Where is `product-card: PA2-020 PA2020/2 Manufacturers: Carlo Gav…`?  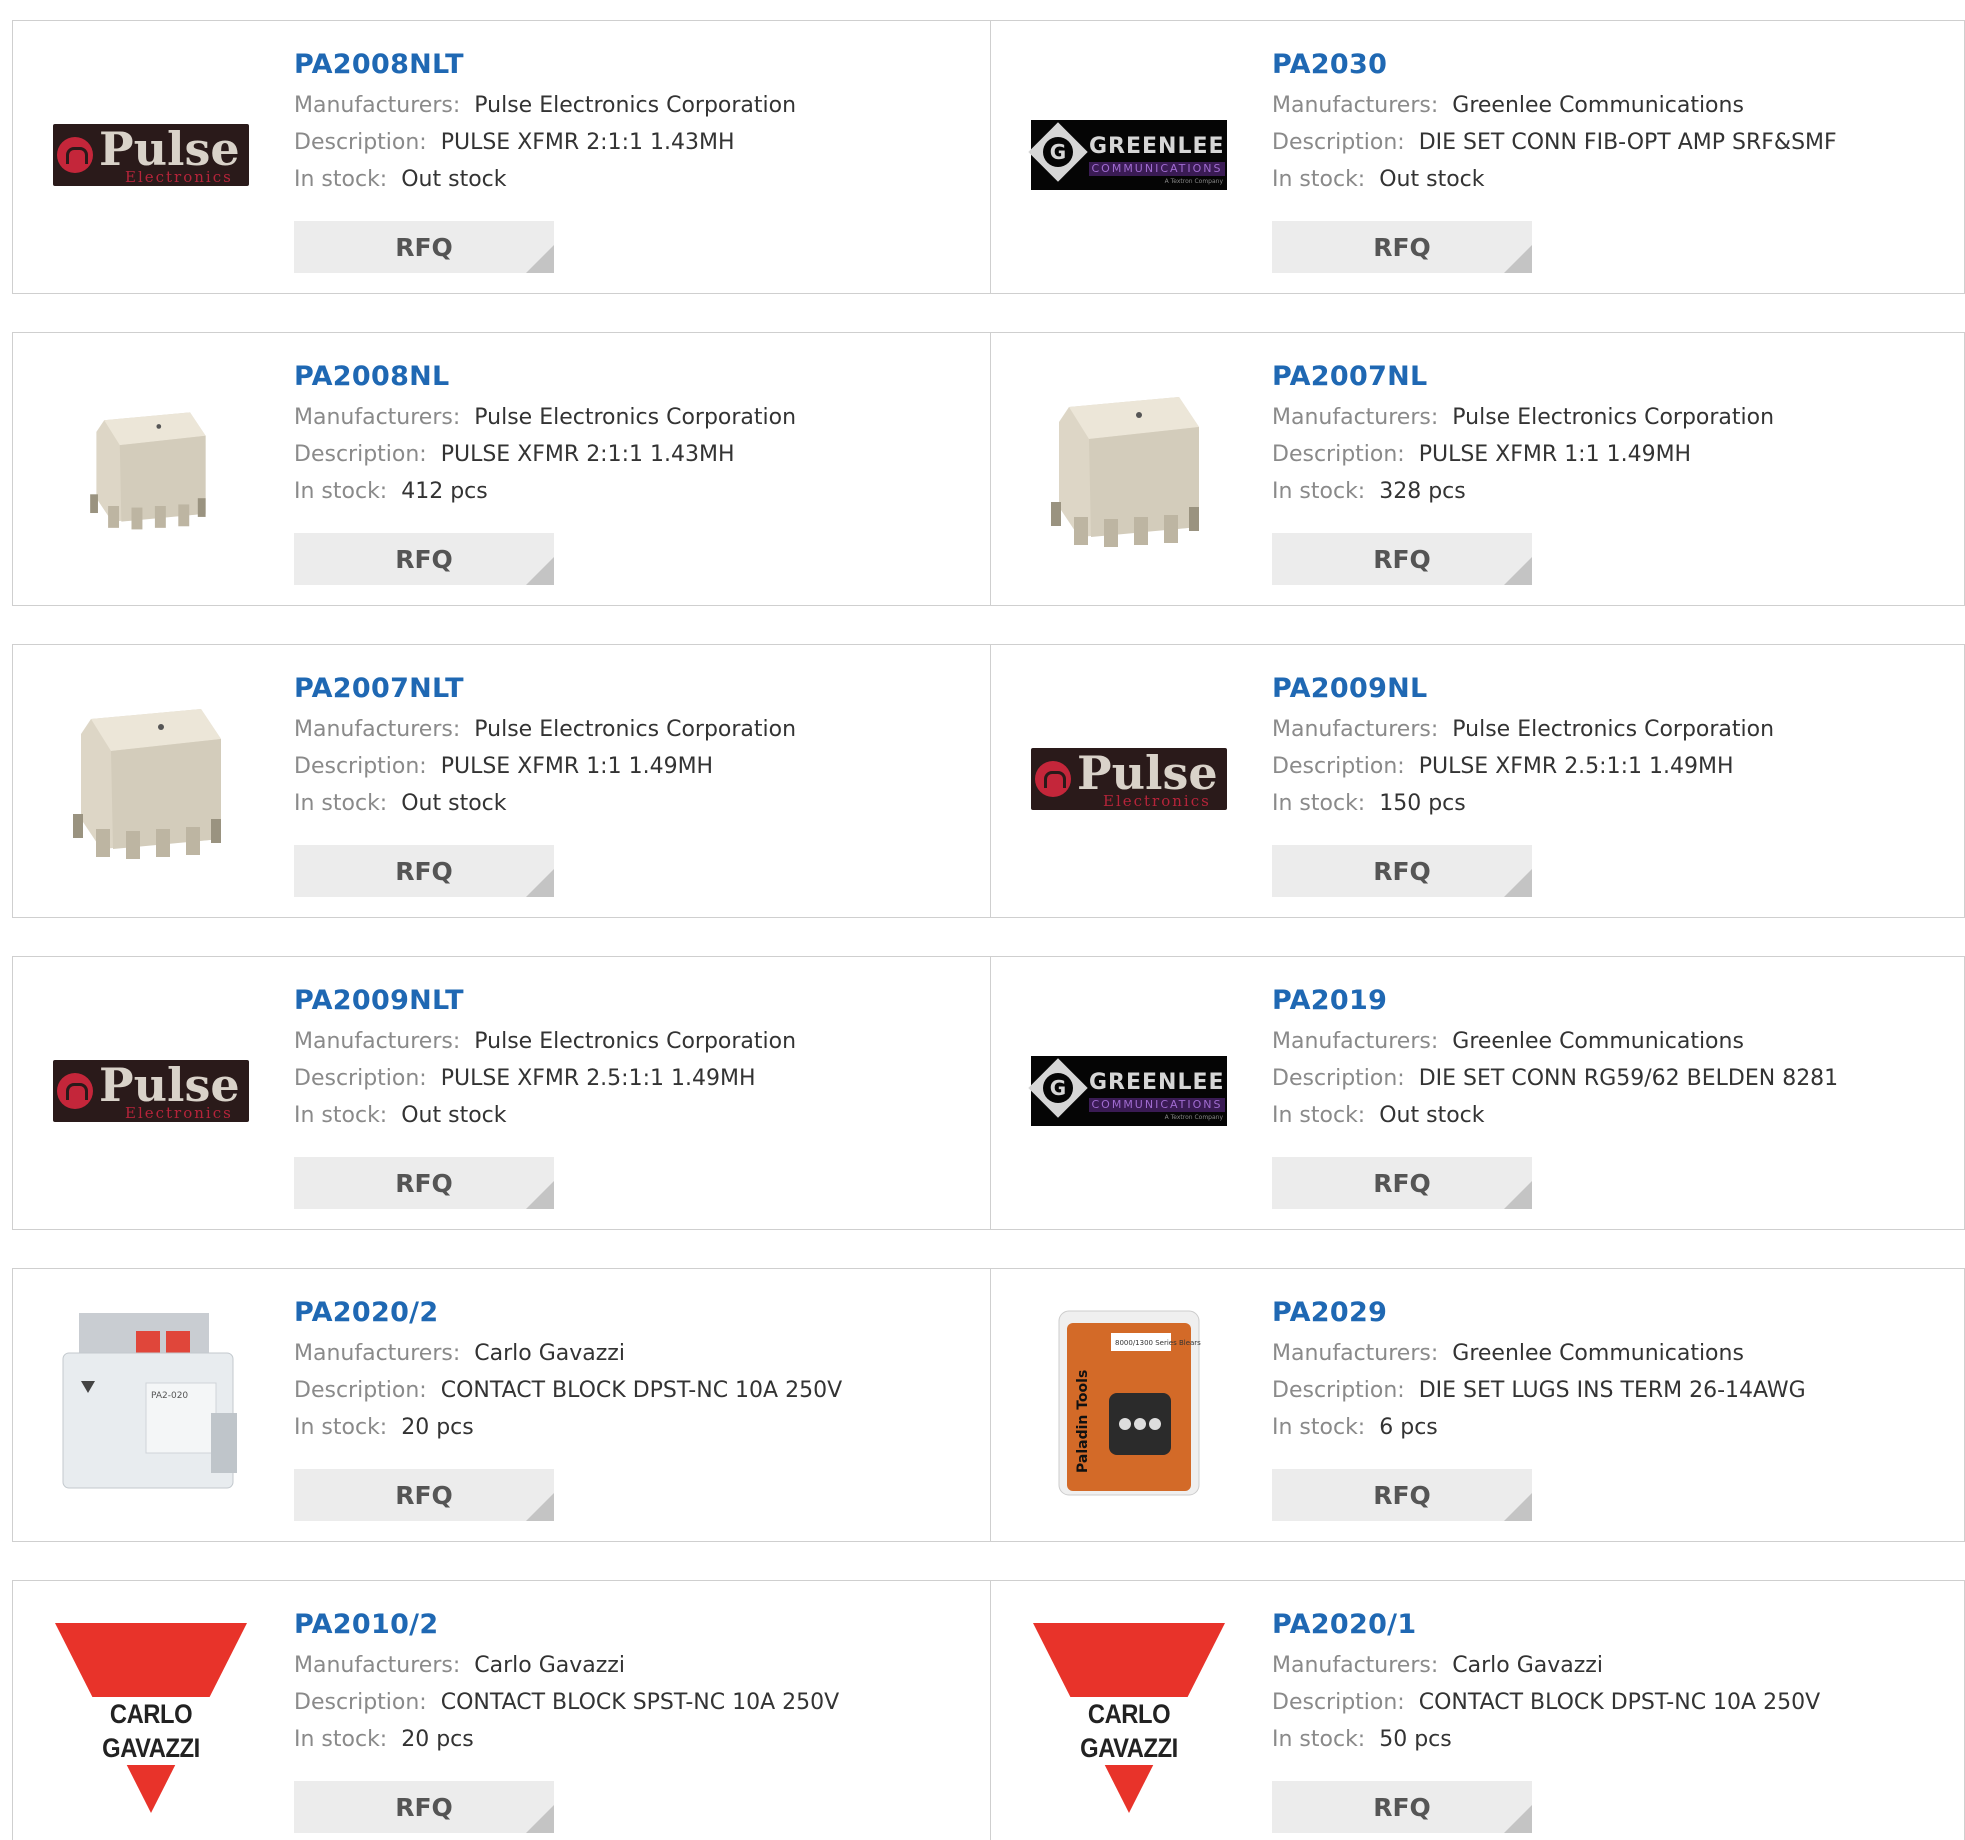 product-card: PA2-020 PA2020/2 Manufacturers: Carlo Gav… is located at coordinates (501, 1405).